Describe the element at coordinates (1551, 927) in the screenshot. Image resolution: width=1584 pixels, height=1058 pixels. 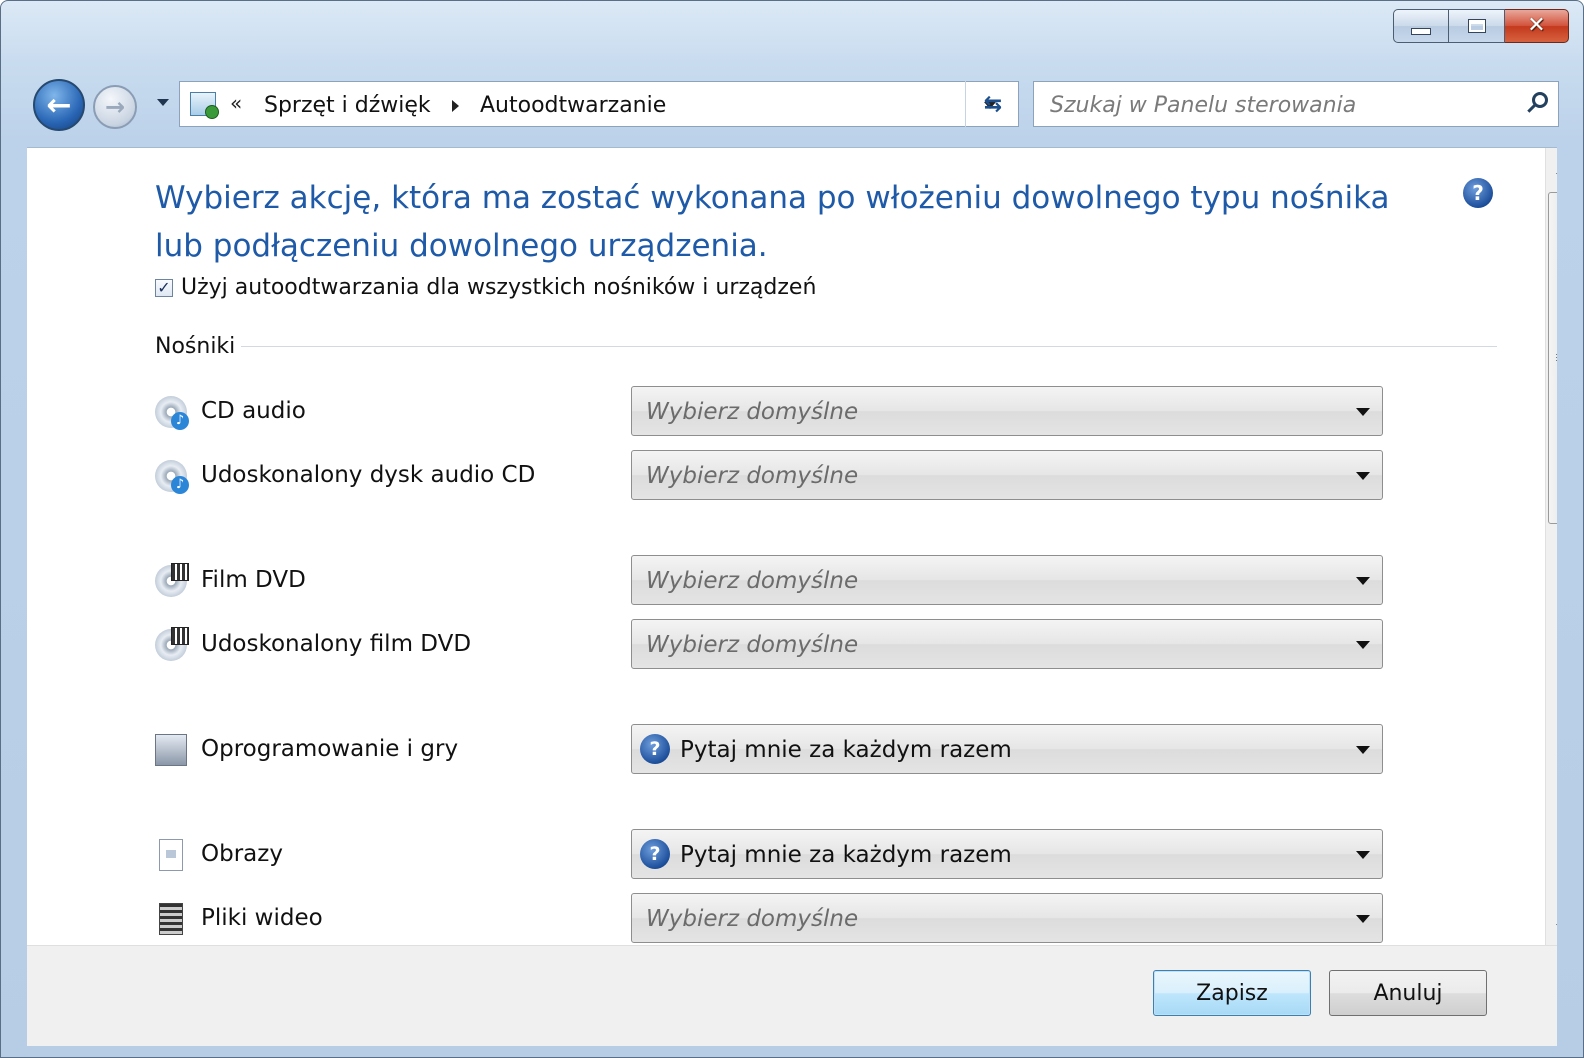
I see `scroll-down-button` at that location.